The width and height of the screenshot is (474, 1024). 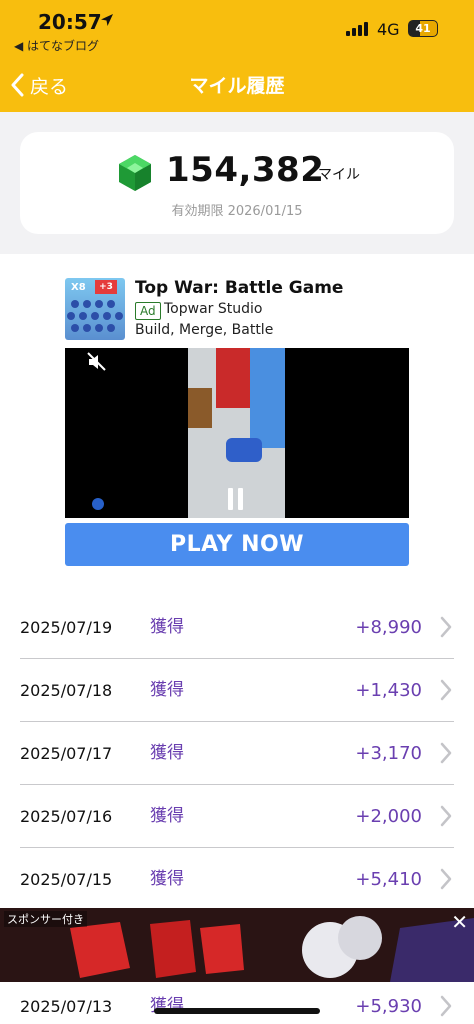 I want to click on history-date: 2025/07/17, so click(x=66, y=753).